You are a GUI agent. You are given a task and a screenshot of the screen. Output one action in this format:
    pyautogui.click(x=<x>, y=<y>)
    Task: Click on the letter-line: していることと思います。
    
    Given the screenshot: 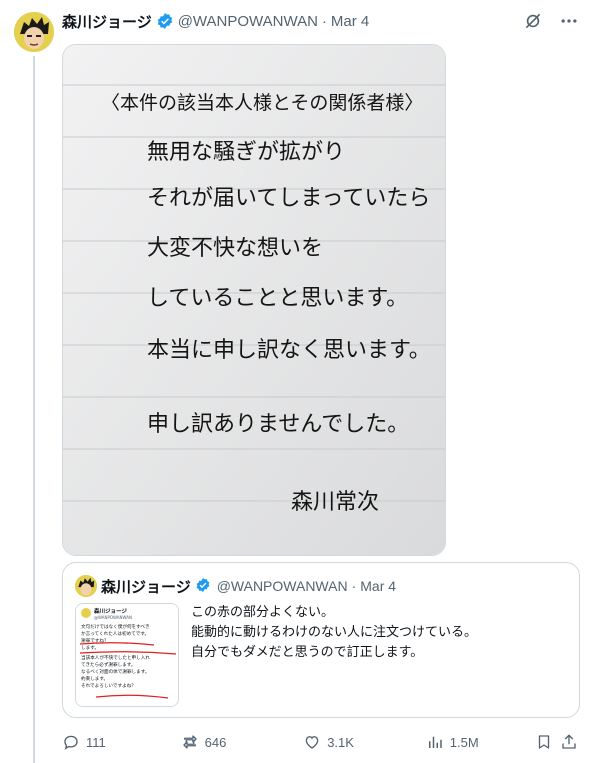 What is the action you would take?
    pyautogui.click(x=277, y=298)
    